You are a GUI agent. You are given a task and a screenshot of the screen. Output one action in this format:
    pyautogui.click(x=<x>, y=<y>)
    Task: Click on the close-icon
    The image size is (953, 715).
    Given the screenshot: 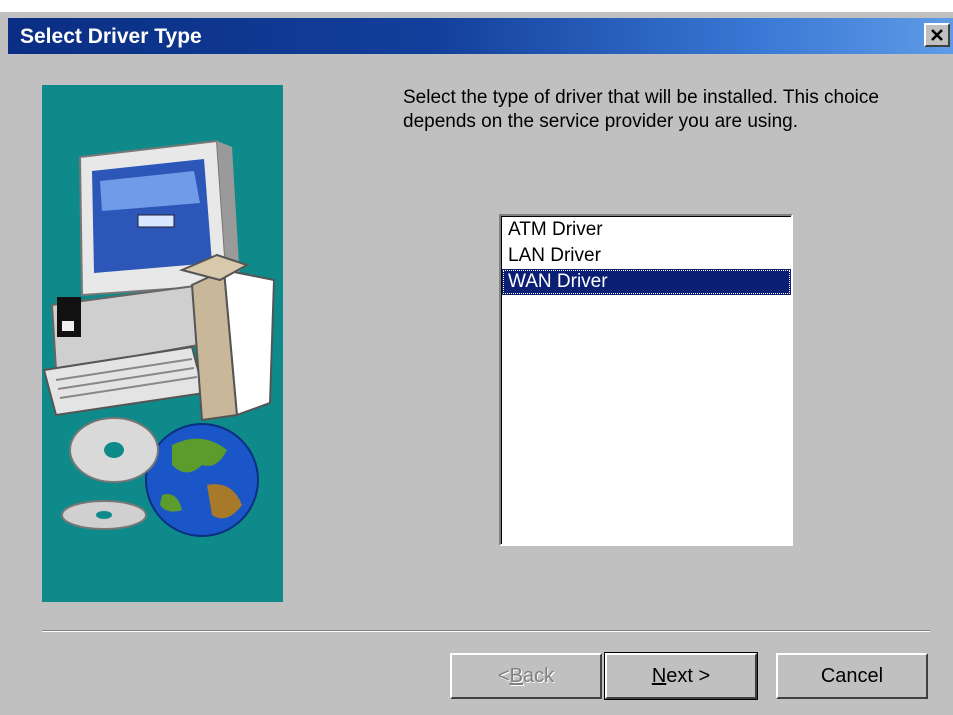 What is the action you would take?
    pyautogui.click(x=937, y=35)
    